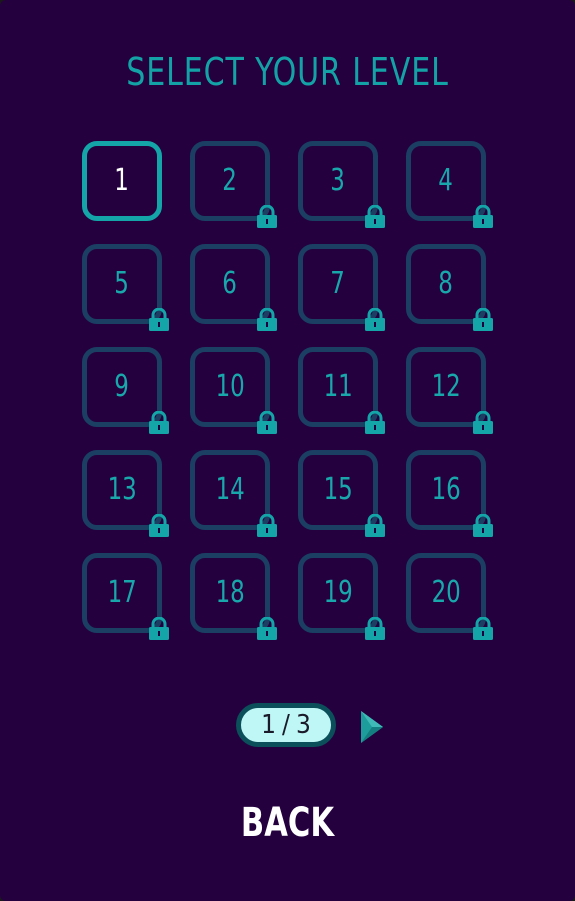 The width and height of the screenshot is (575, 901). What do you see at coordinates (230, 180) in the screenshot?
I see `level-number: 2` at bounding box center [230, 180].